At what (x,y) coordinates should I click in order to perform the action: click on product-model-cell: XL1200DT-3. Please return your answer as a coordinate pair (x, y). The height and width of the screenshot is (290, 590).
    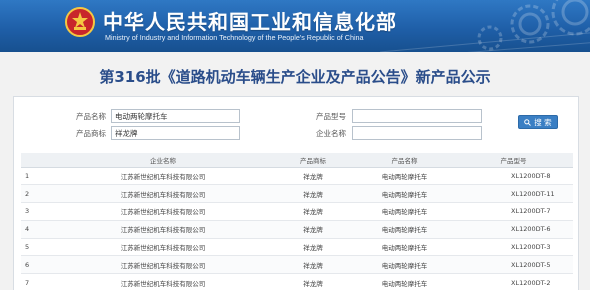
    Looking at the image, I should click on (513, 247).